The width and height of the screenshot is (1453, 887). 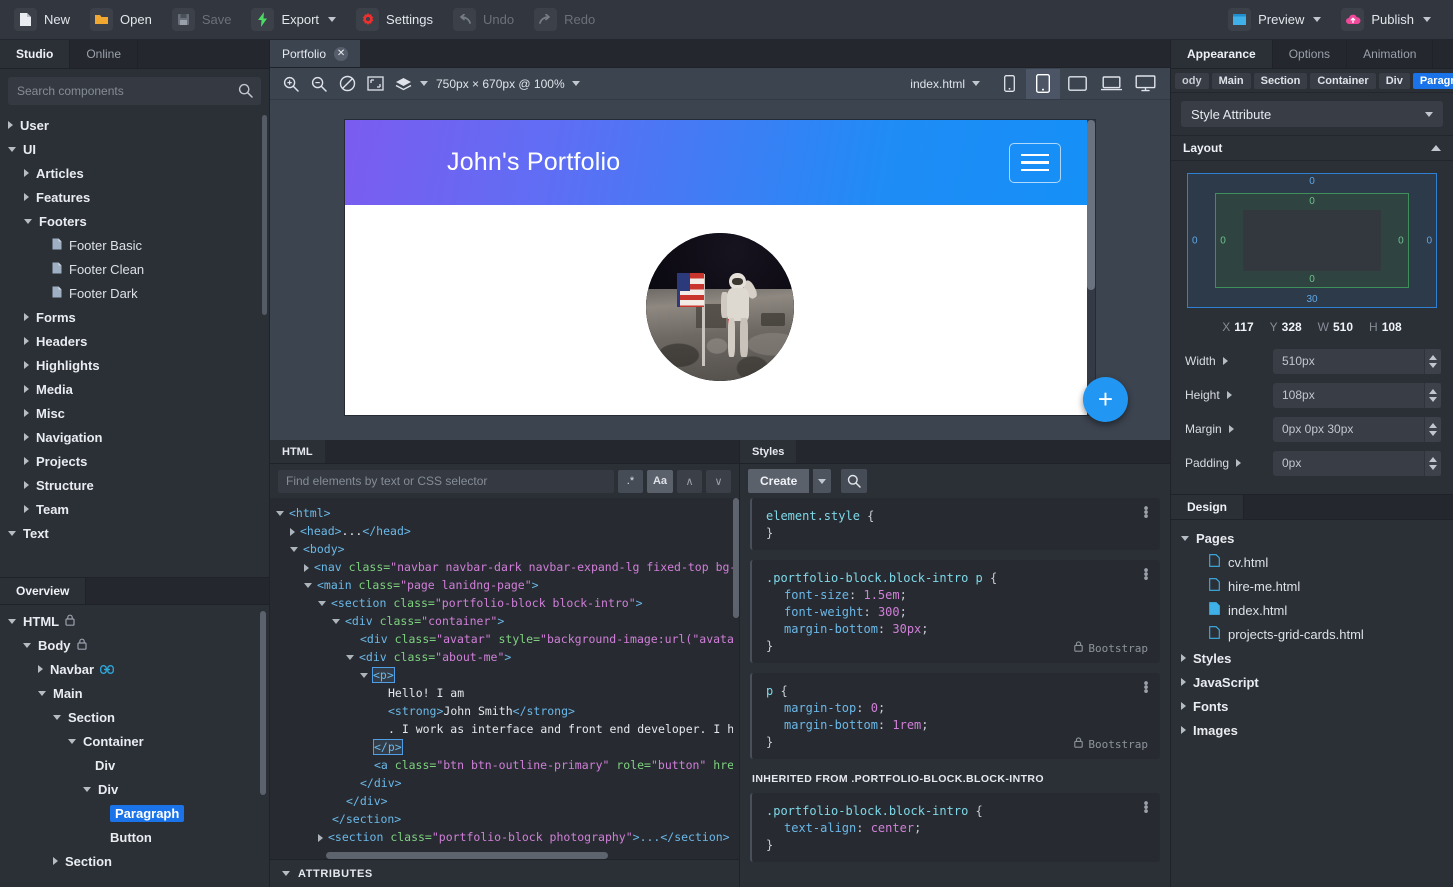 I want to click on stepper-height, so click(x=1432, y=395).